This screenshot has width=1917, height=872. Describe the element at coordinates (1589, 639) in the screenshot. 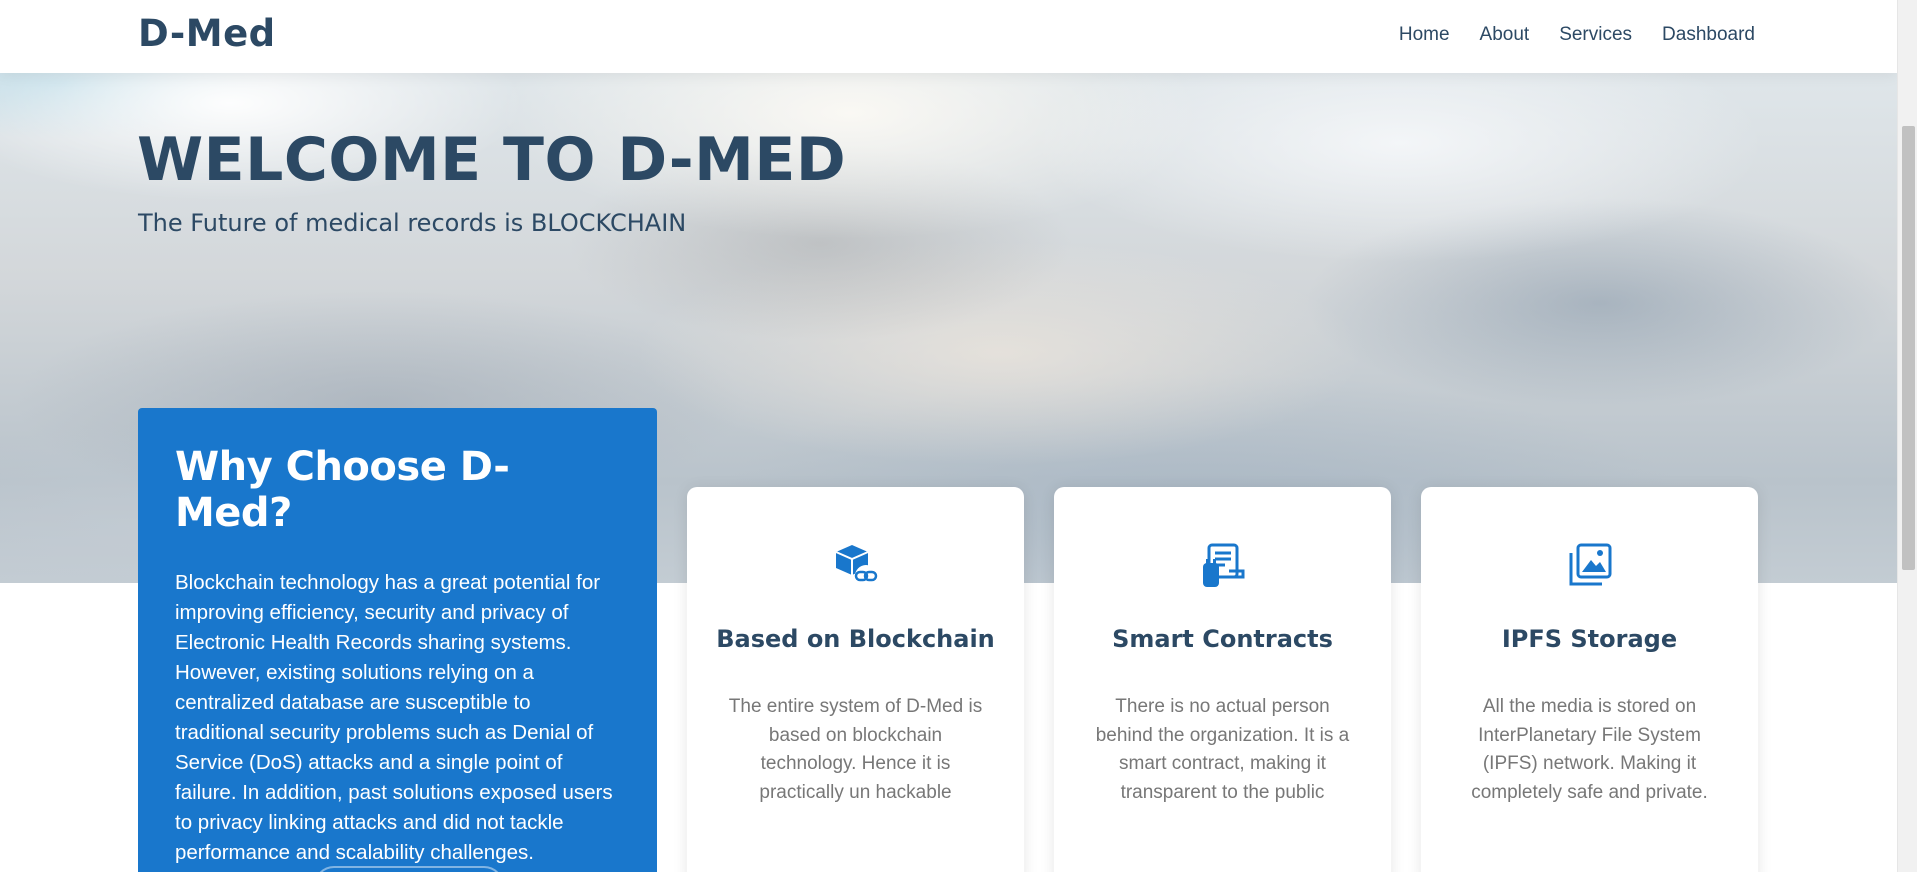

I see `card-title: IPFS Storage` at that location.